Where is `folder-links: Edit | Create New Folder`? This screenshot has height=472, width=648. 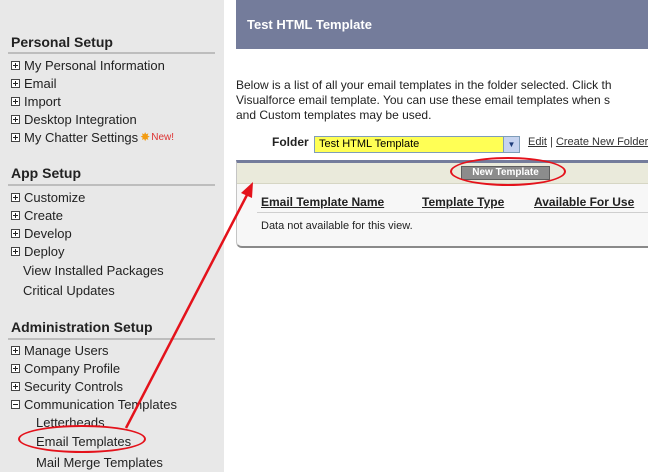
folder-links: Edit | Create New Folder is located at coordinates (588, 142).